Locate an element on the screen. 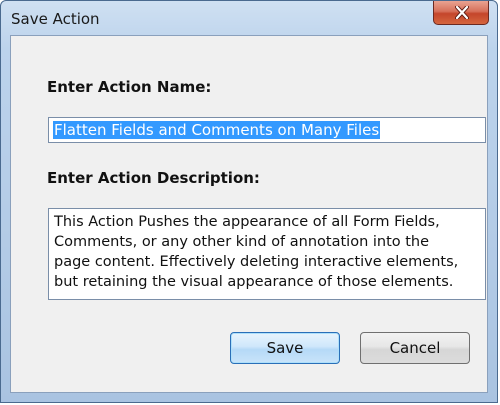 This screenshot has width=500, height=405. close-button is located at coordinates (461, 13).